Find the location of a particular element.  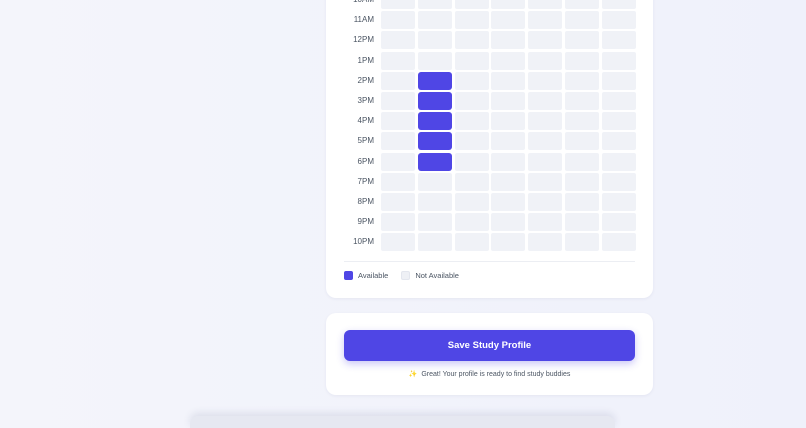

sparkles-icon: ✨ is located at coordinates (413, 374).